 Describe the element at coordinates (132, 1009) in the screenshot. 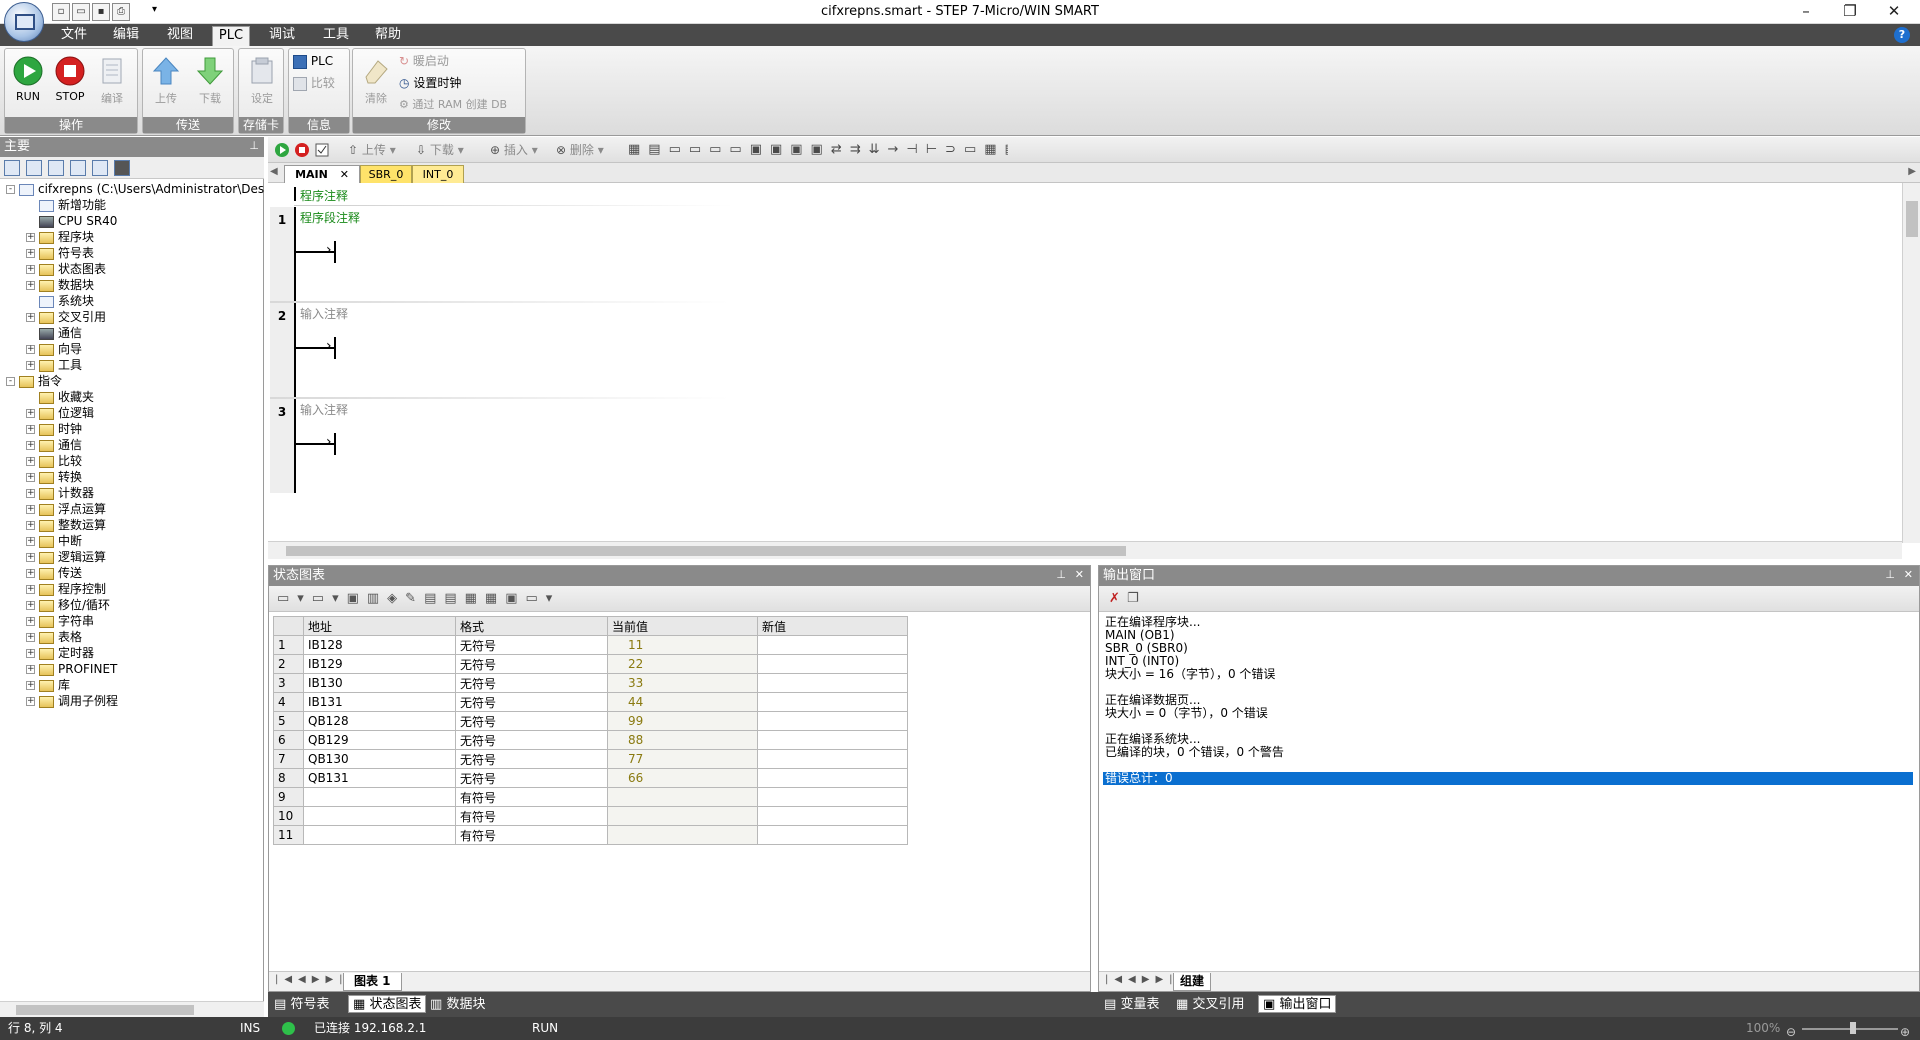

I see `tree-horizontal-scrollbar` at that location.